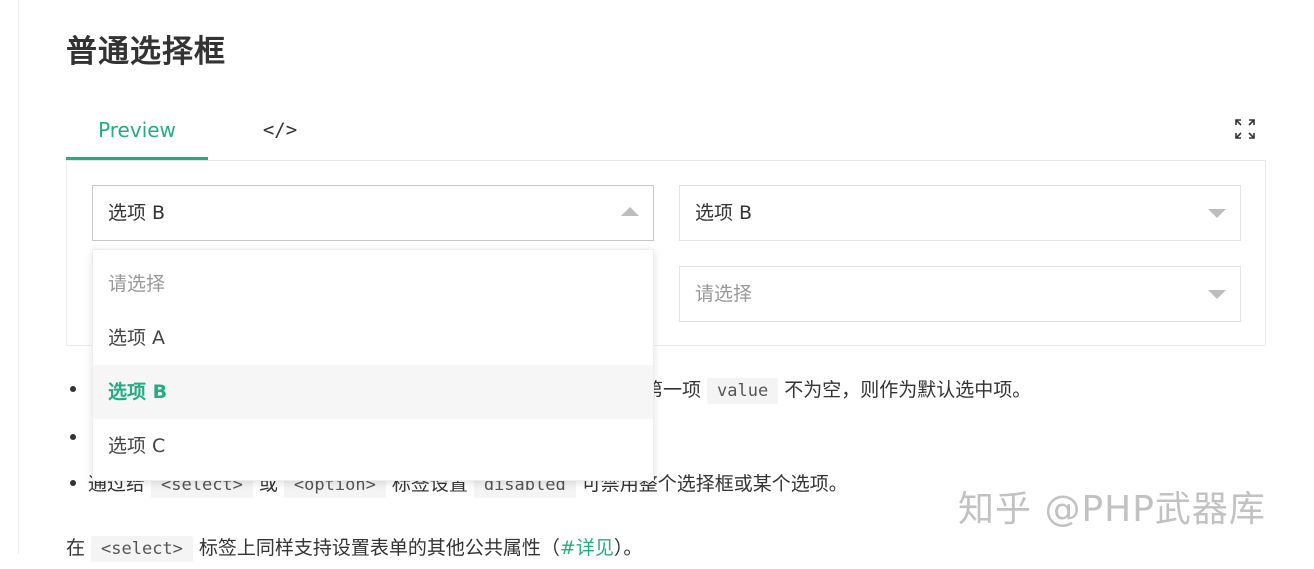 This screenshot has height=569, width=1314. Describe the element at coordinates (373, 284) in the screenshot. I see `dropdown-option-placeholder: 请选择` at that location.